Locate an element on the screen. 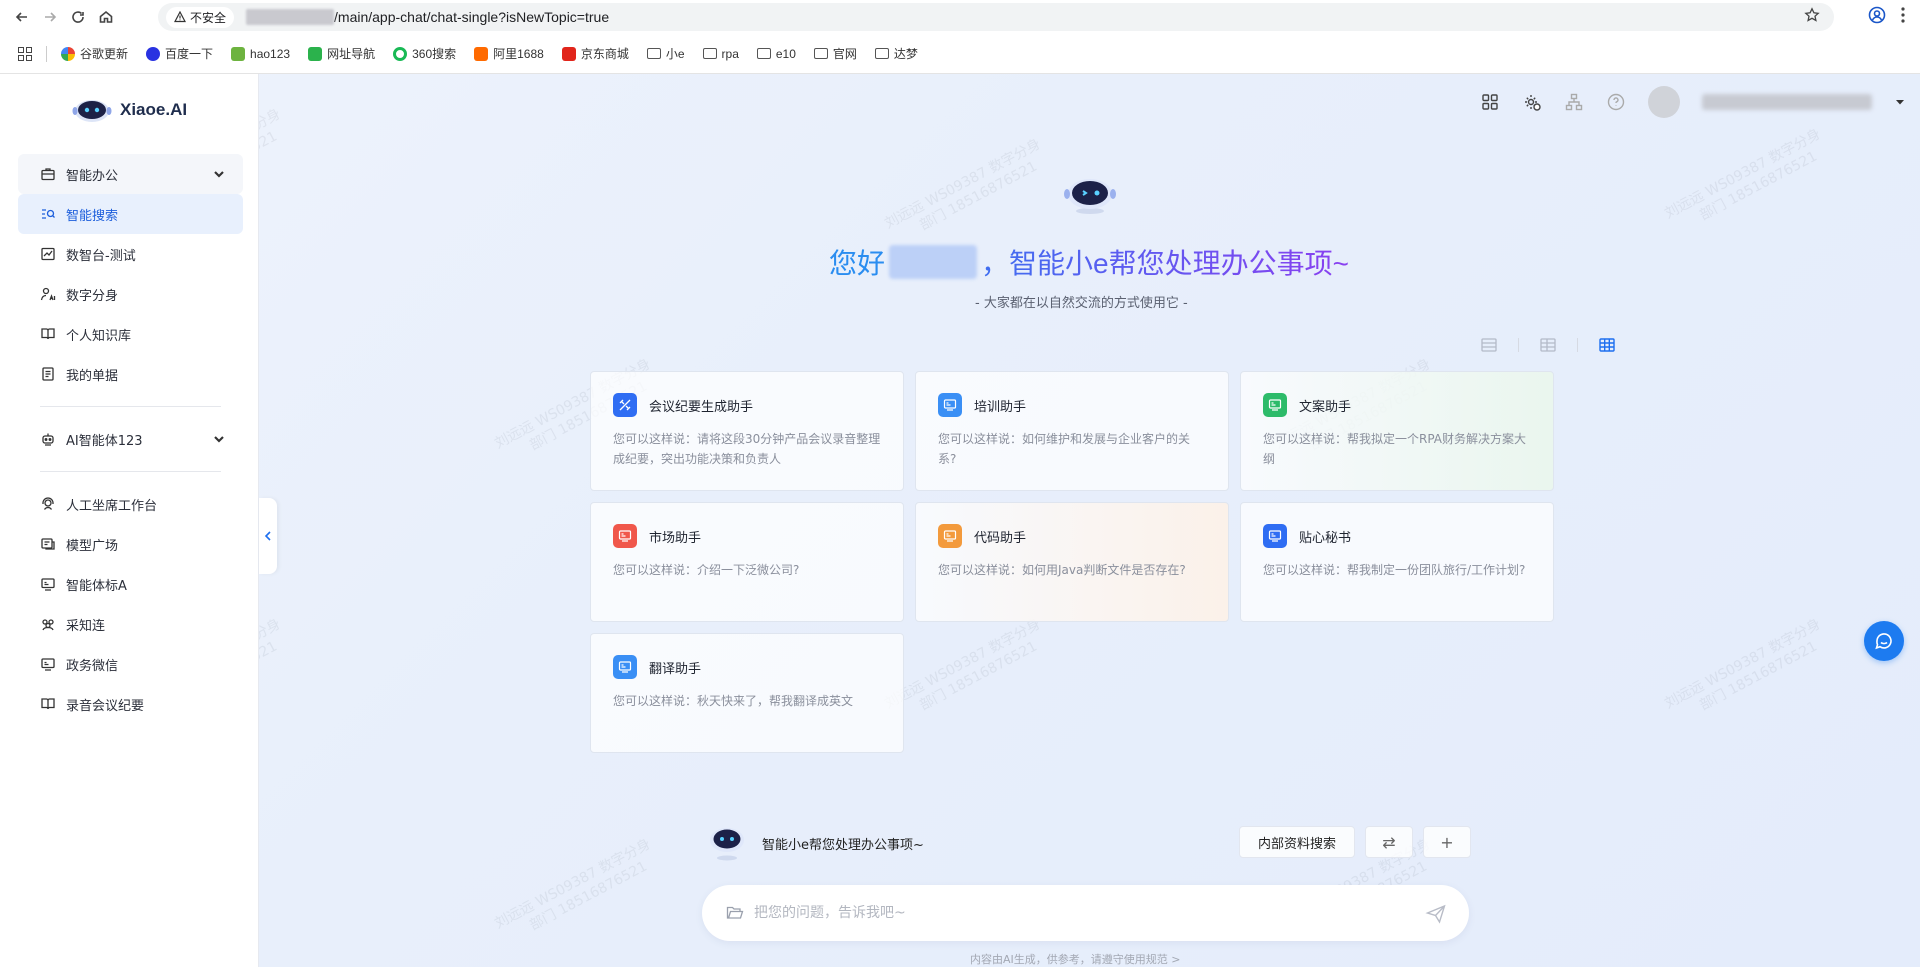 This screenshot has height=967, width=1920. bookmark-item: 谷歌更新 is located at coordinates (94, 53).